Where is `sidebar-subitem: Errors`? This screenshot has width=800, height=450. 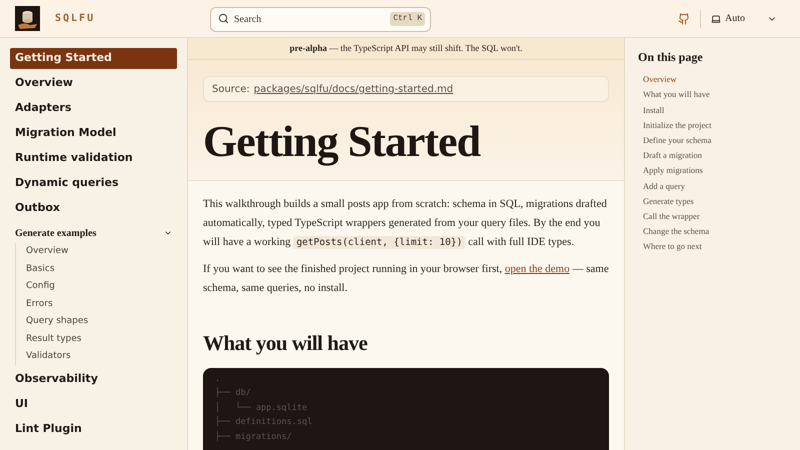 sidebar-subitem: Errors is located at coordinates (101, 304).